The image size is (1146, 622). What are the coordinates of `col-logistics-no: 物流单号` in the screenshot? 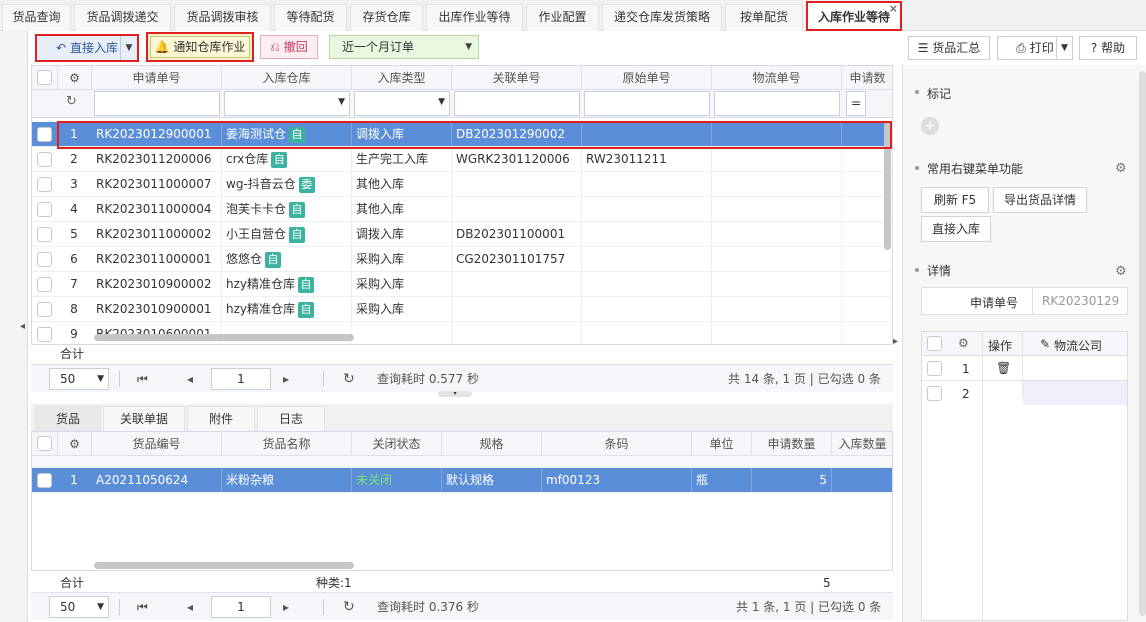 It's located at (777, 78).